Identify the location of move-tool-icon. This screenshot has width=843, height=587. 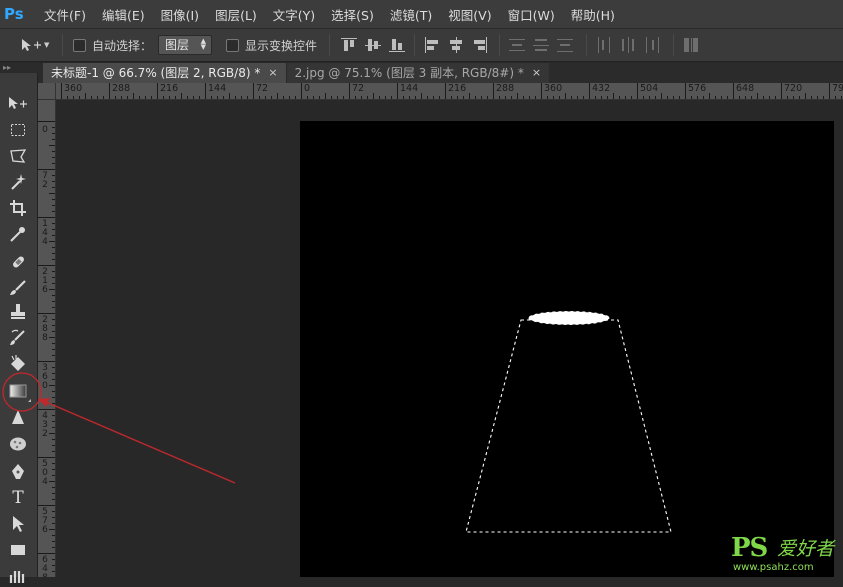
(31, 45).